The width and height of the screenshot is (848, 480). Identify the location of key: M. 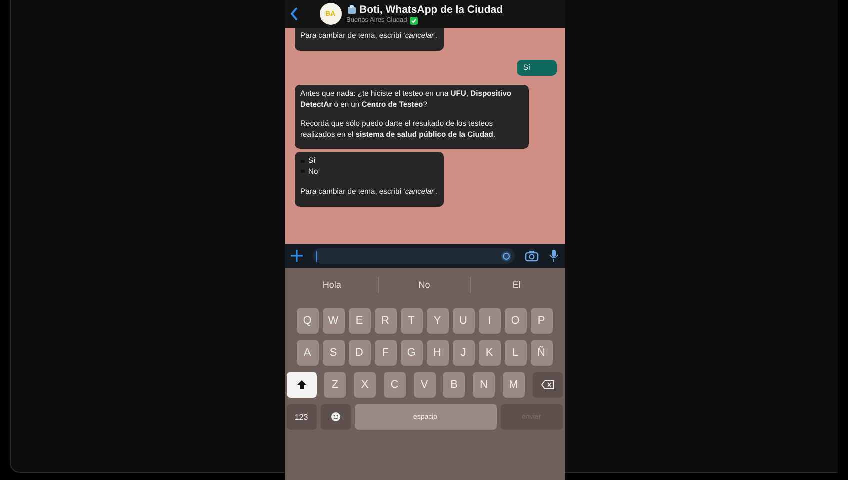
(513, 385).